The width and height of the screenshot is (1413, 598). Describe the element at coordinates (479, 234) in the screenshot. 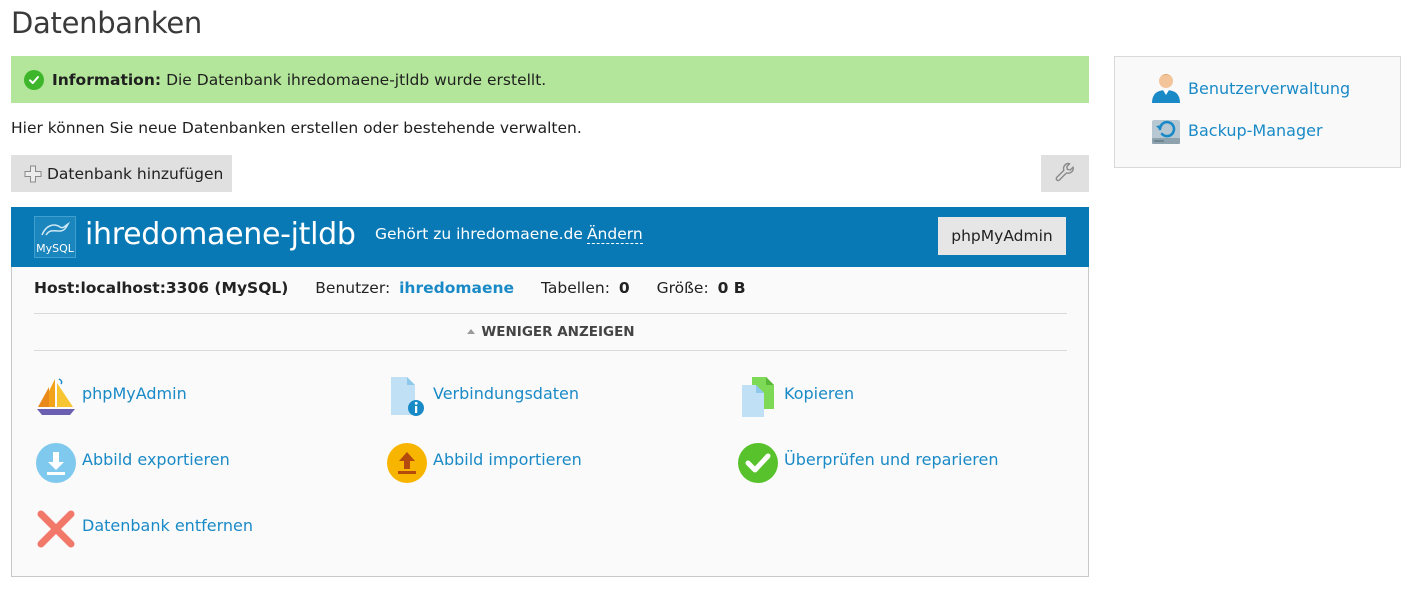

I see `owner-text: Gehört zu ihredomaene.de` at that location.